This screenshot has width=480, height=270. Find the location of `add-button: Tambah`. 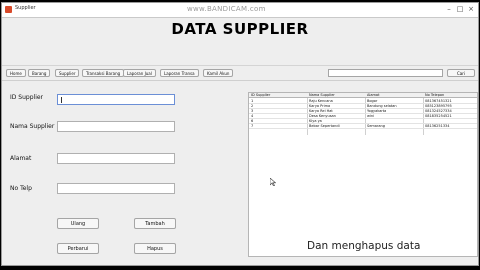

add-button: Tambah is located at coordinates (155, 223).